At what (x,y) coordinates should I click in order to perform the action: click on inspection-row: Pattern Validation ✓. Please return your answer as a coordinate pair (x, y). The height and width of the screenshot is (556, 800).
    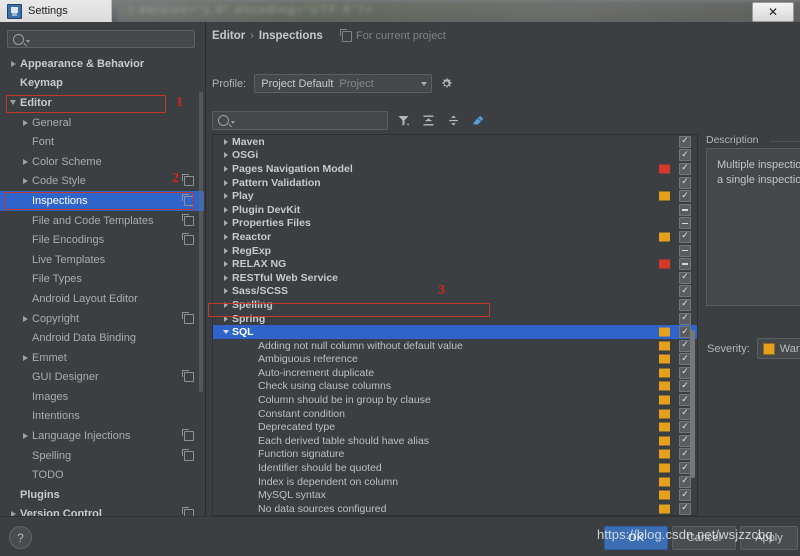
    Looking at the image, I should click on (455, 183).